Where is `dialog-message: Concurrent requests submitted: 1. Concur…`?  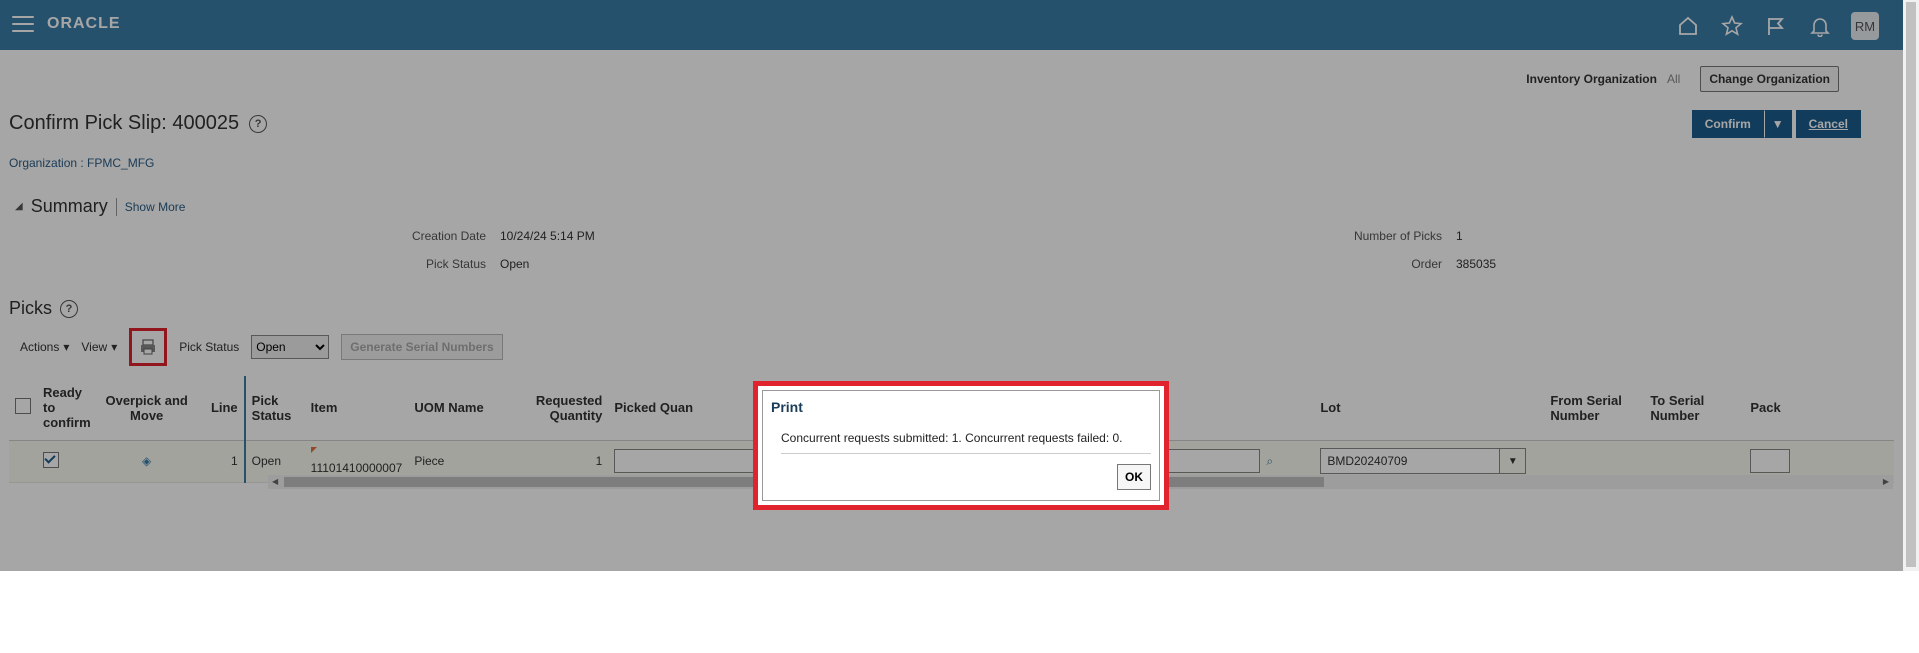 dialog-message: Concurrent requests submitted: 1. Concur… is located at coordinates (952, 438).